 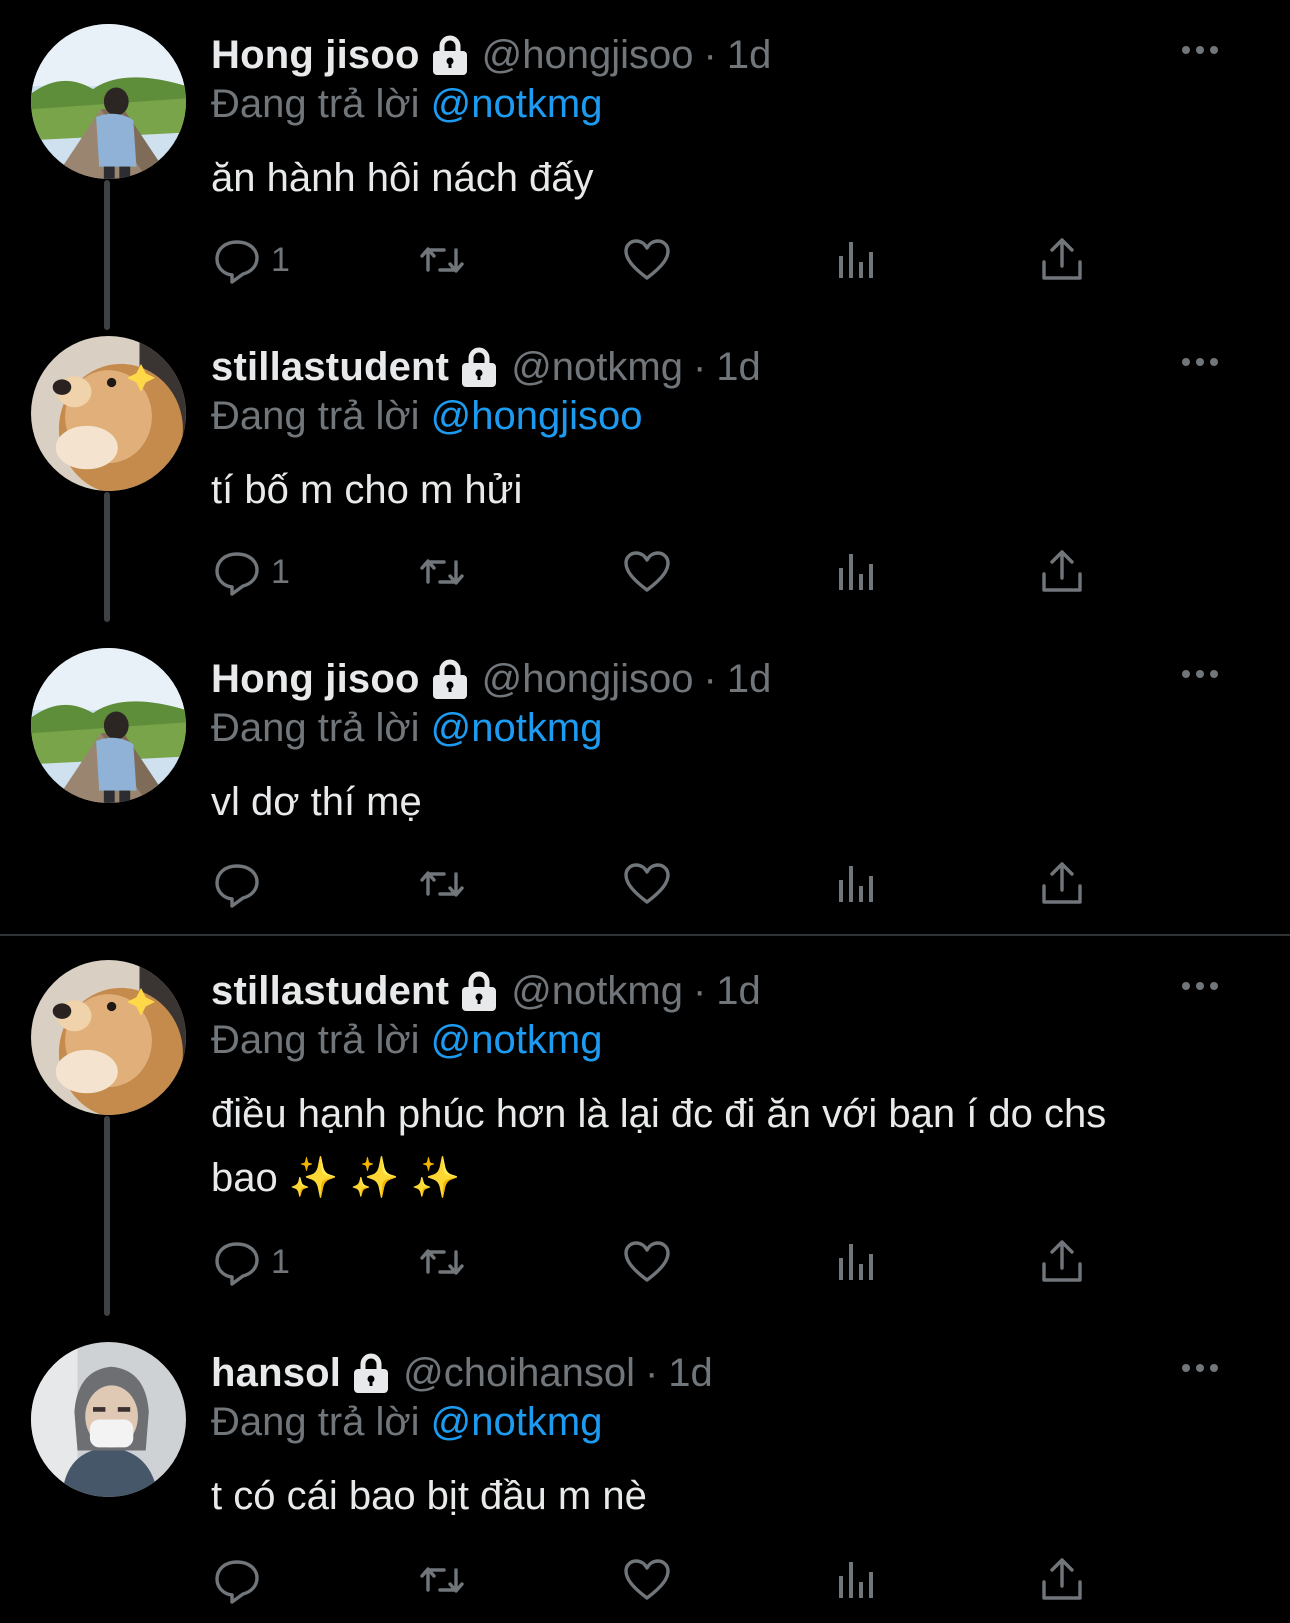 I want to click on mention-link: @hongjisoo, so click(x=537, y=416).